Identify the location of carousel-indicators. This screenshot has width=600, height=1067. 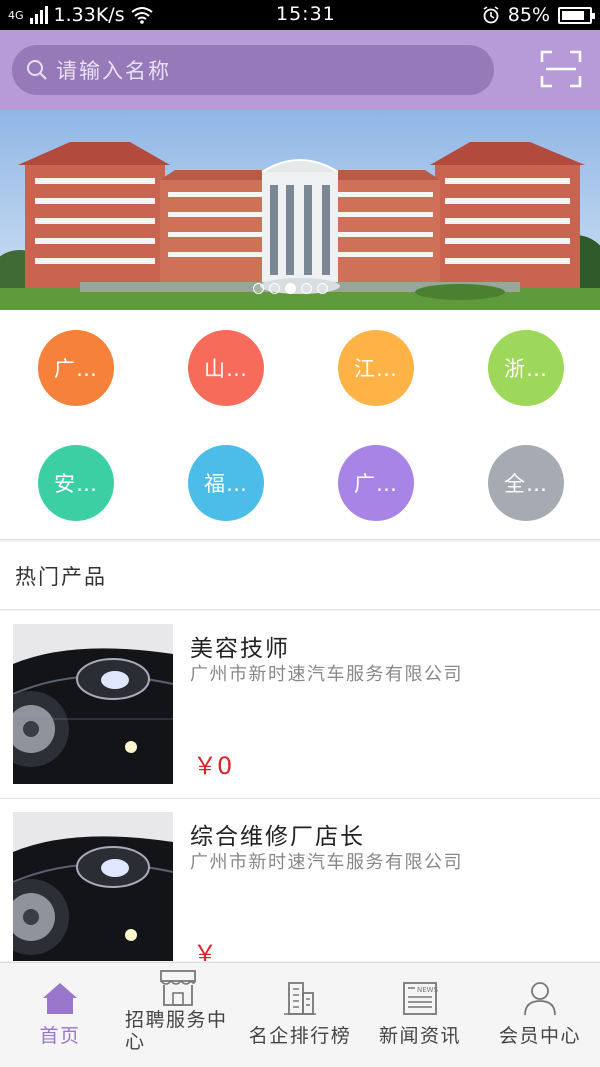
(290, 288).